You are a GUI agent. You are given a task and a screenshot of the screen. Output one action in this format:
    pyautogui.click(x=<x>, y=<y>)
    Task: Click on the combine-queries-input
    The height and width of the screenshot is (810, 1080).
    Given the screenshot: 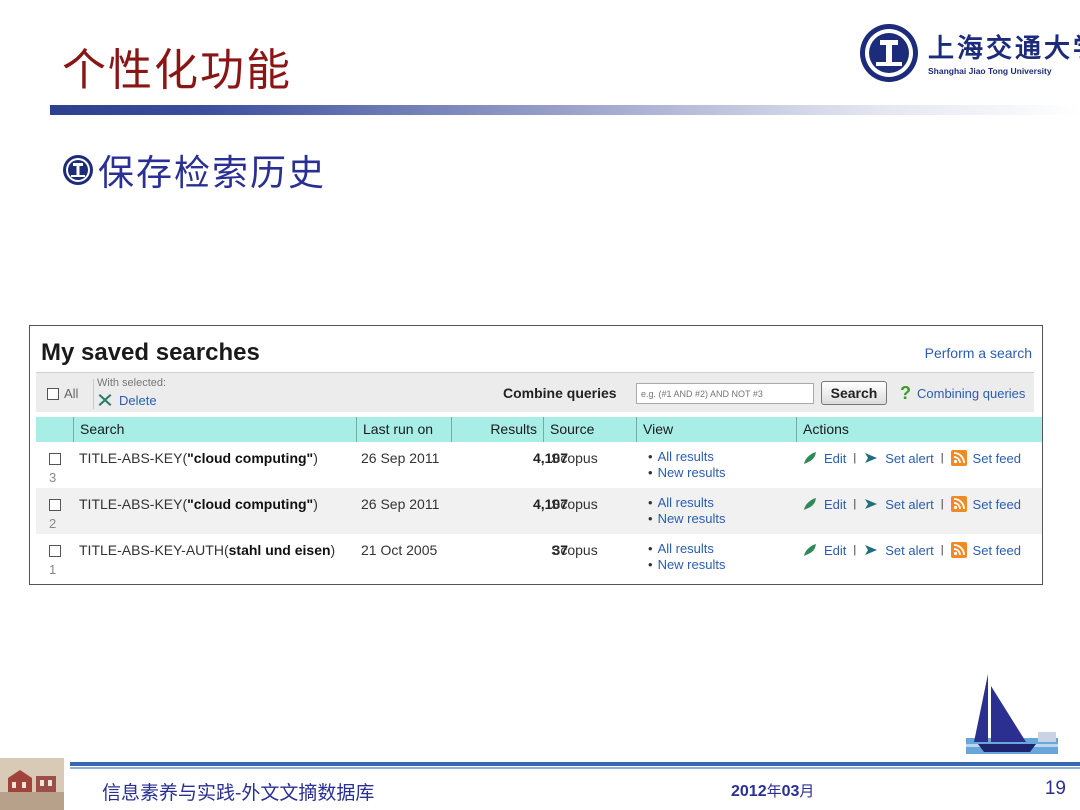 What is the action you would take?
    pyautogui.click(x=725, y=393)
    